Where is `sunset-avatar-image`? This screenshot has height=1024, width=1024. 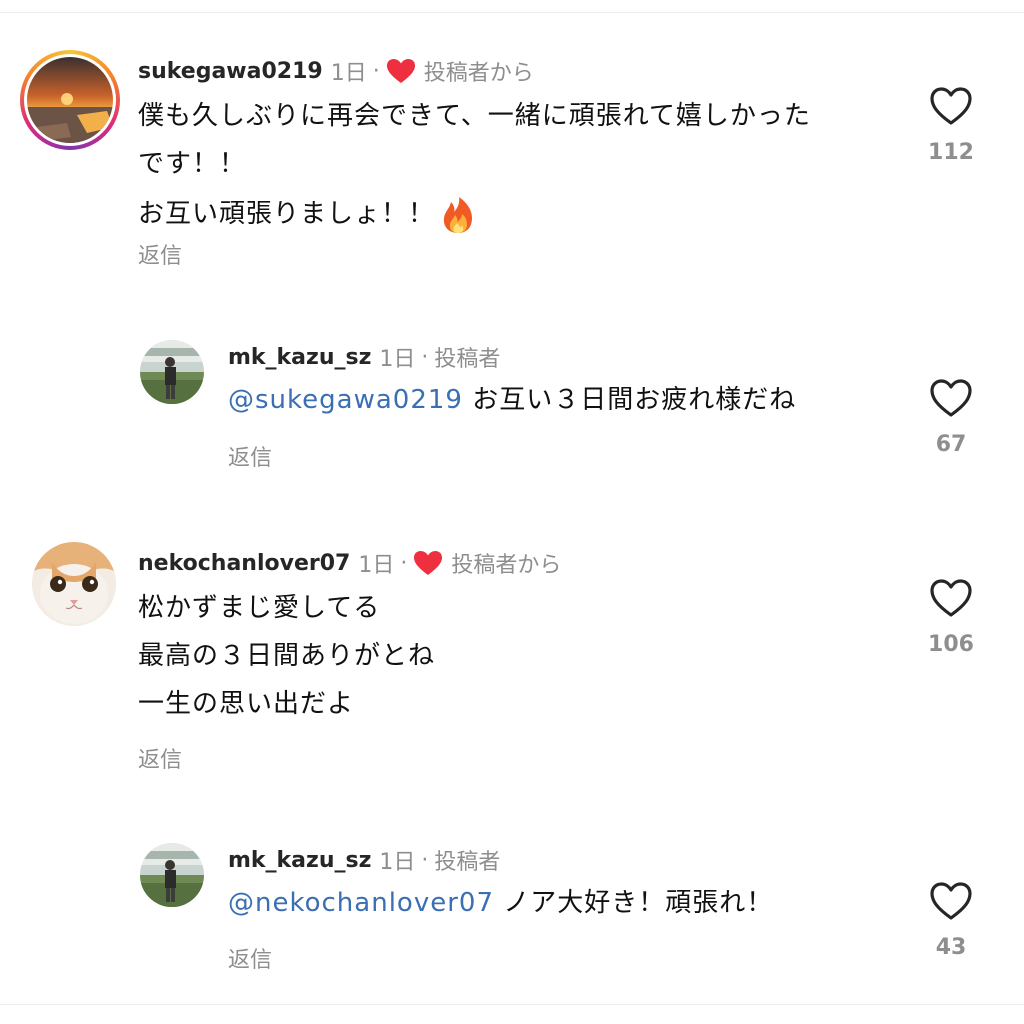
sunset-avatar-image is located at coordinates (70, 100).